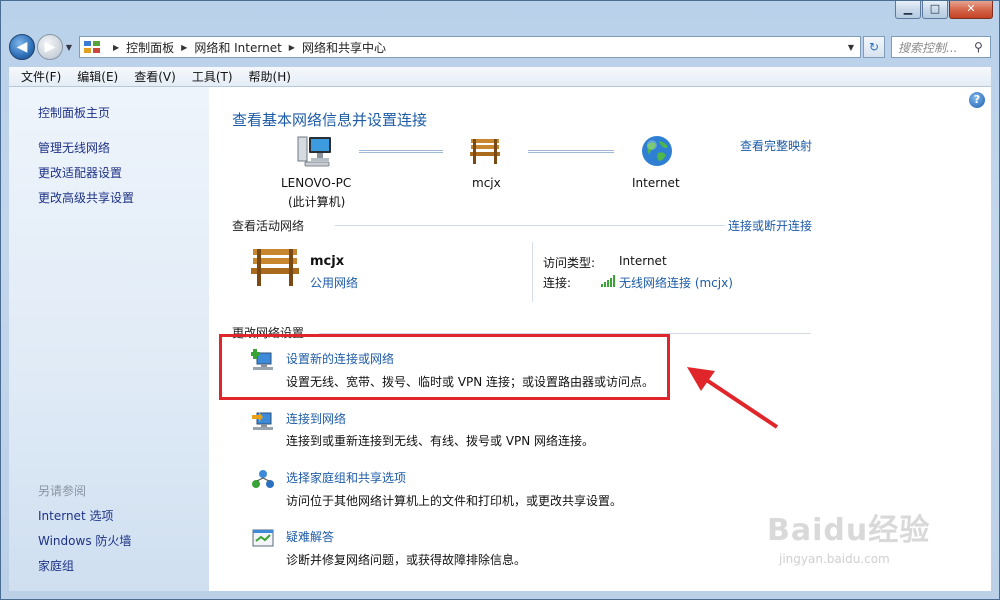 This screenshot has height=600, width=1000. I want to click on bench-icon, so click(485, 151).